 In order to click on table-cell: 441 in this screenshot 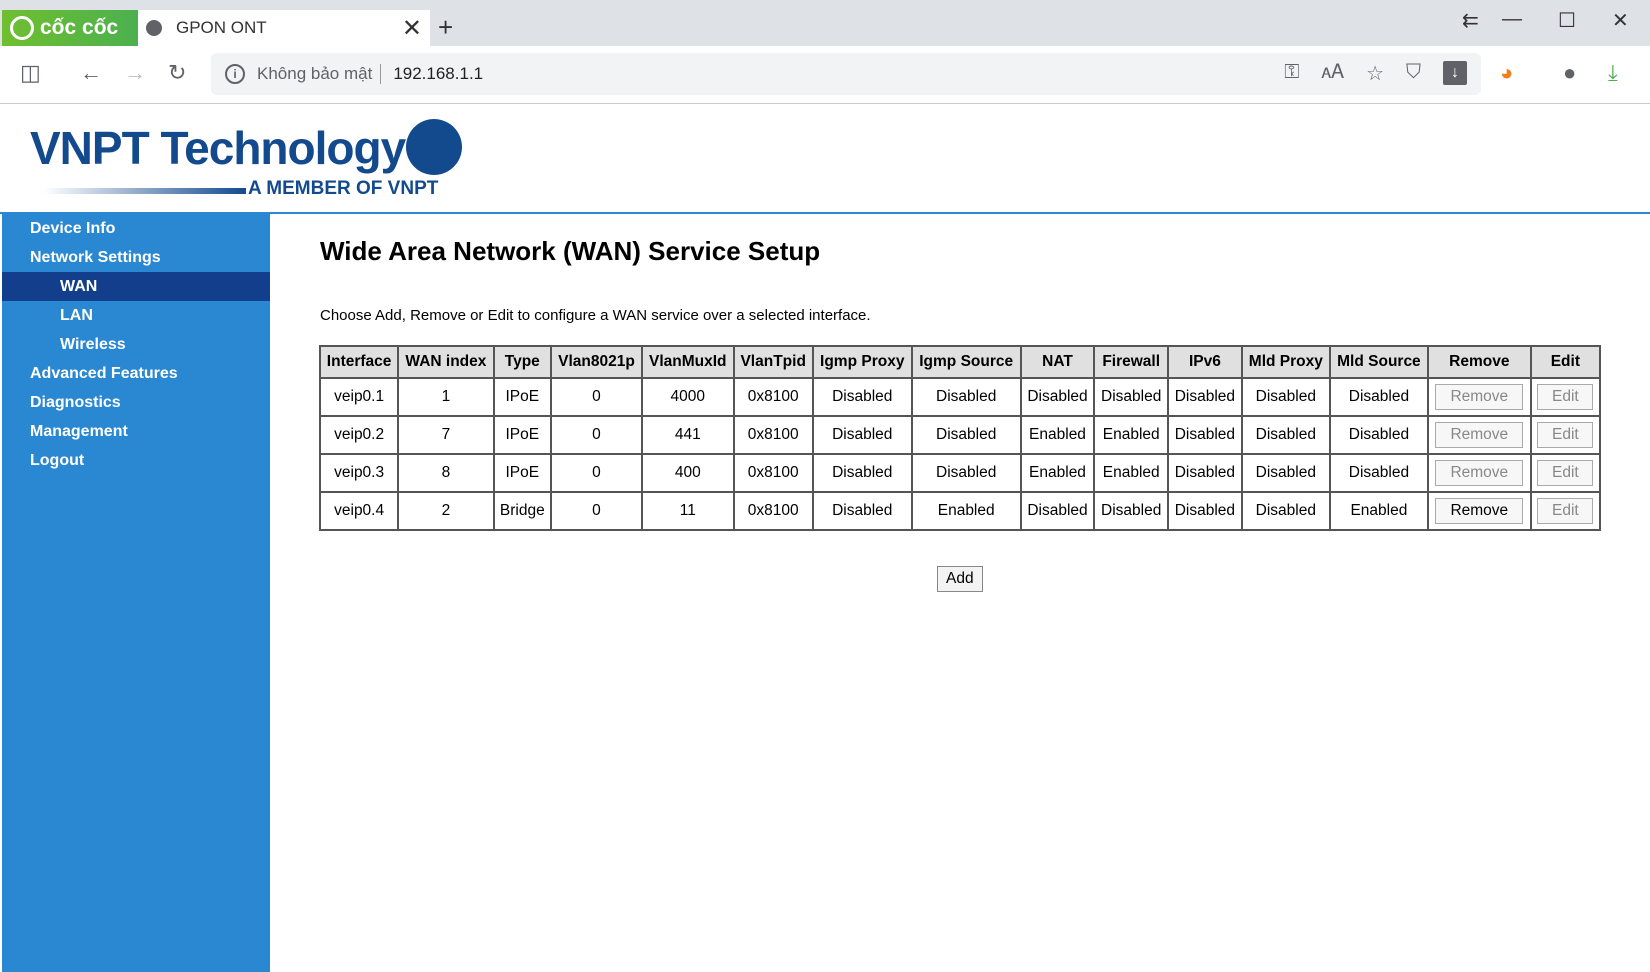, I will do `click(687, 435)`.